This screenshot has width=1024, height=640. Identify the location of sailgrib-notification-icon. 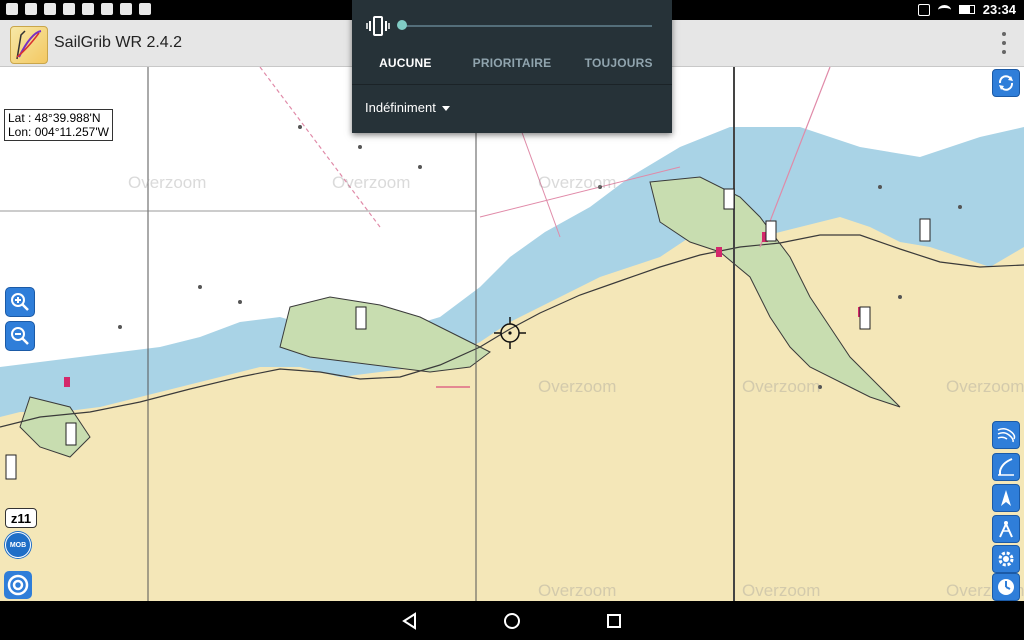
(31, 9).